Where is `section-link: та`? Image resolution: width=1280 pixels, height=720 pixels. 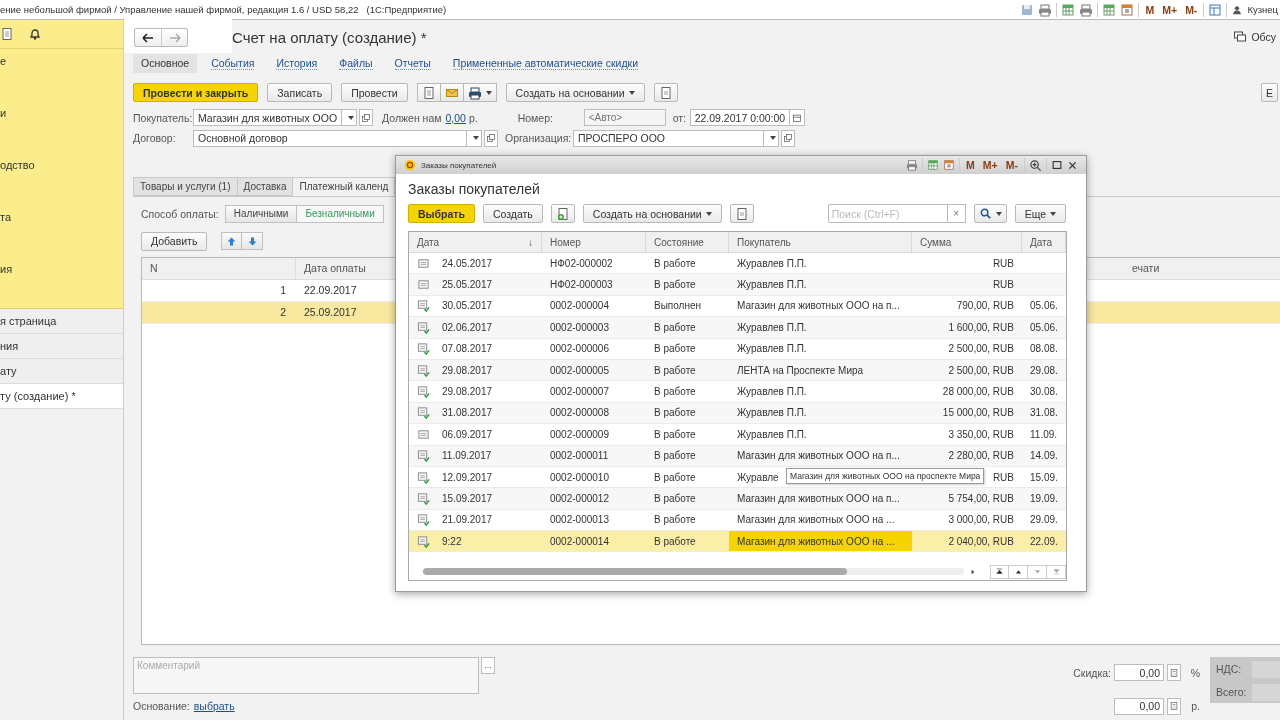 section-link: та is located at coordinates (6, 214).